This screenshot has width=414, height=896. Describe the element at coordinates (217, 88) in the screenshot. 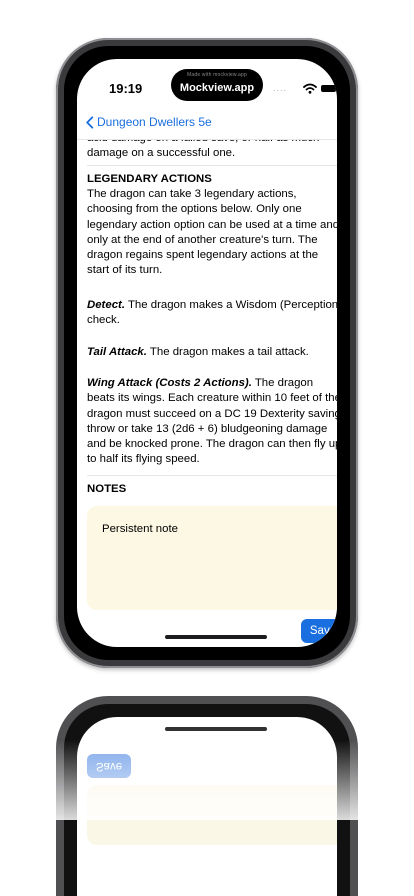

I see `island-label: Mockview.app` at that location.